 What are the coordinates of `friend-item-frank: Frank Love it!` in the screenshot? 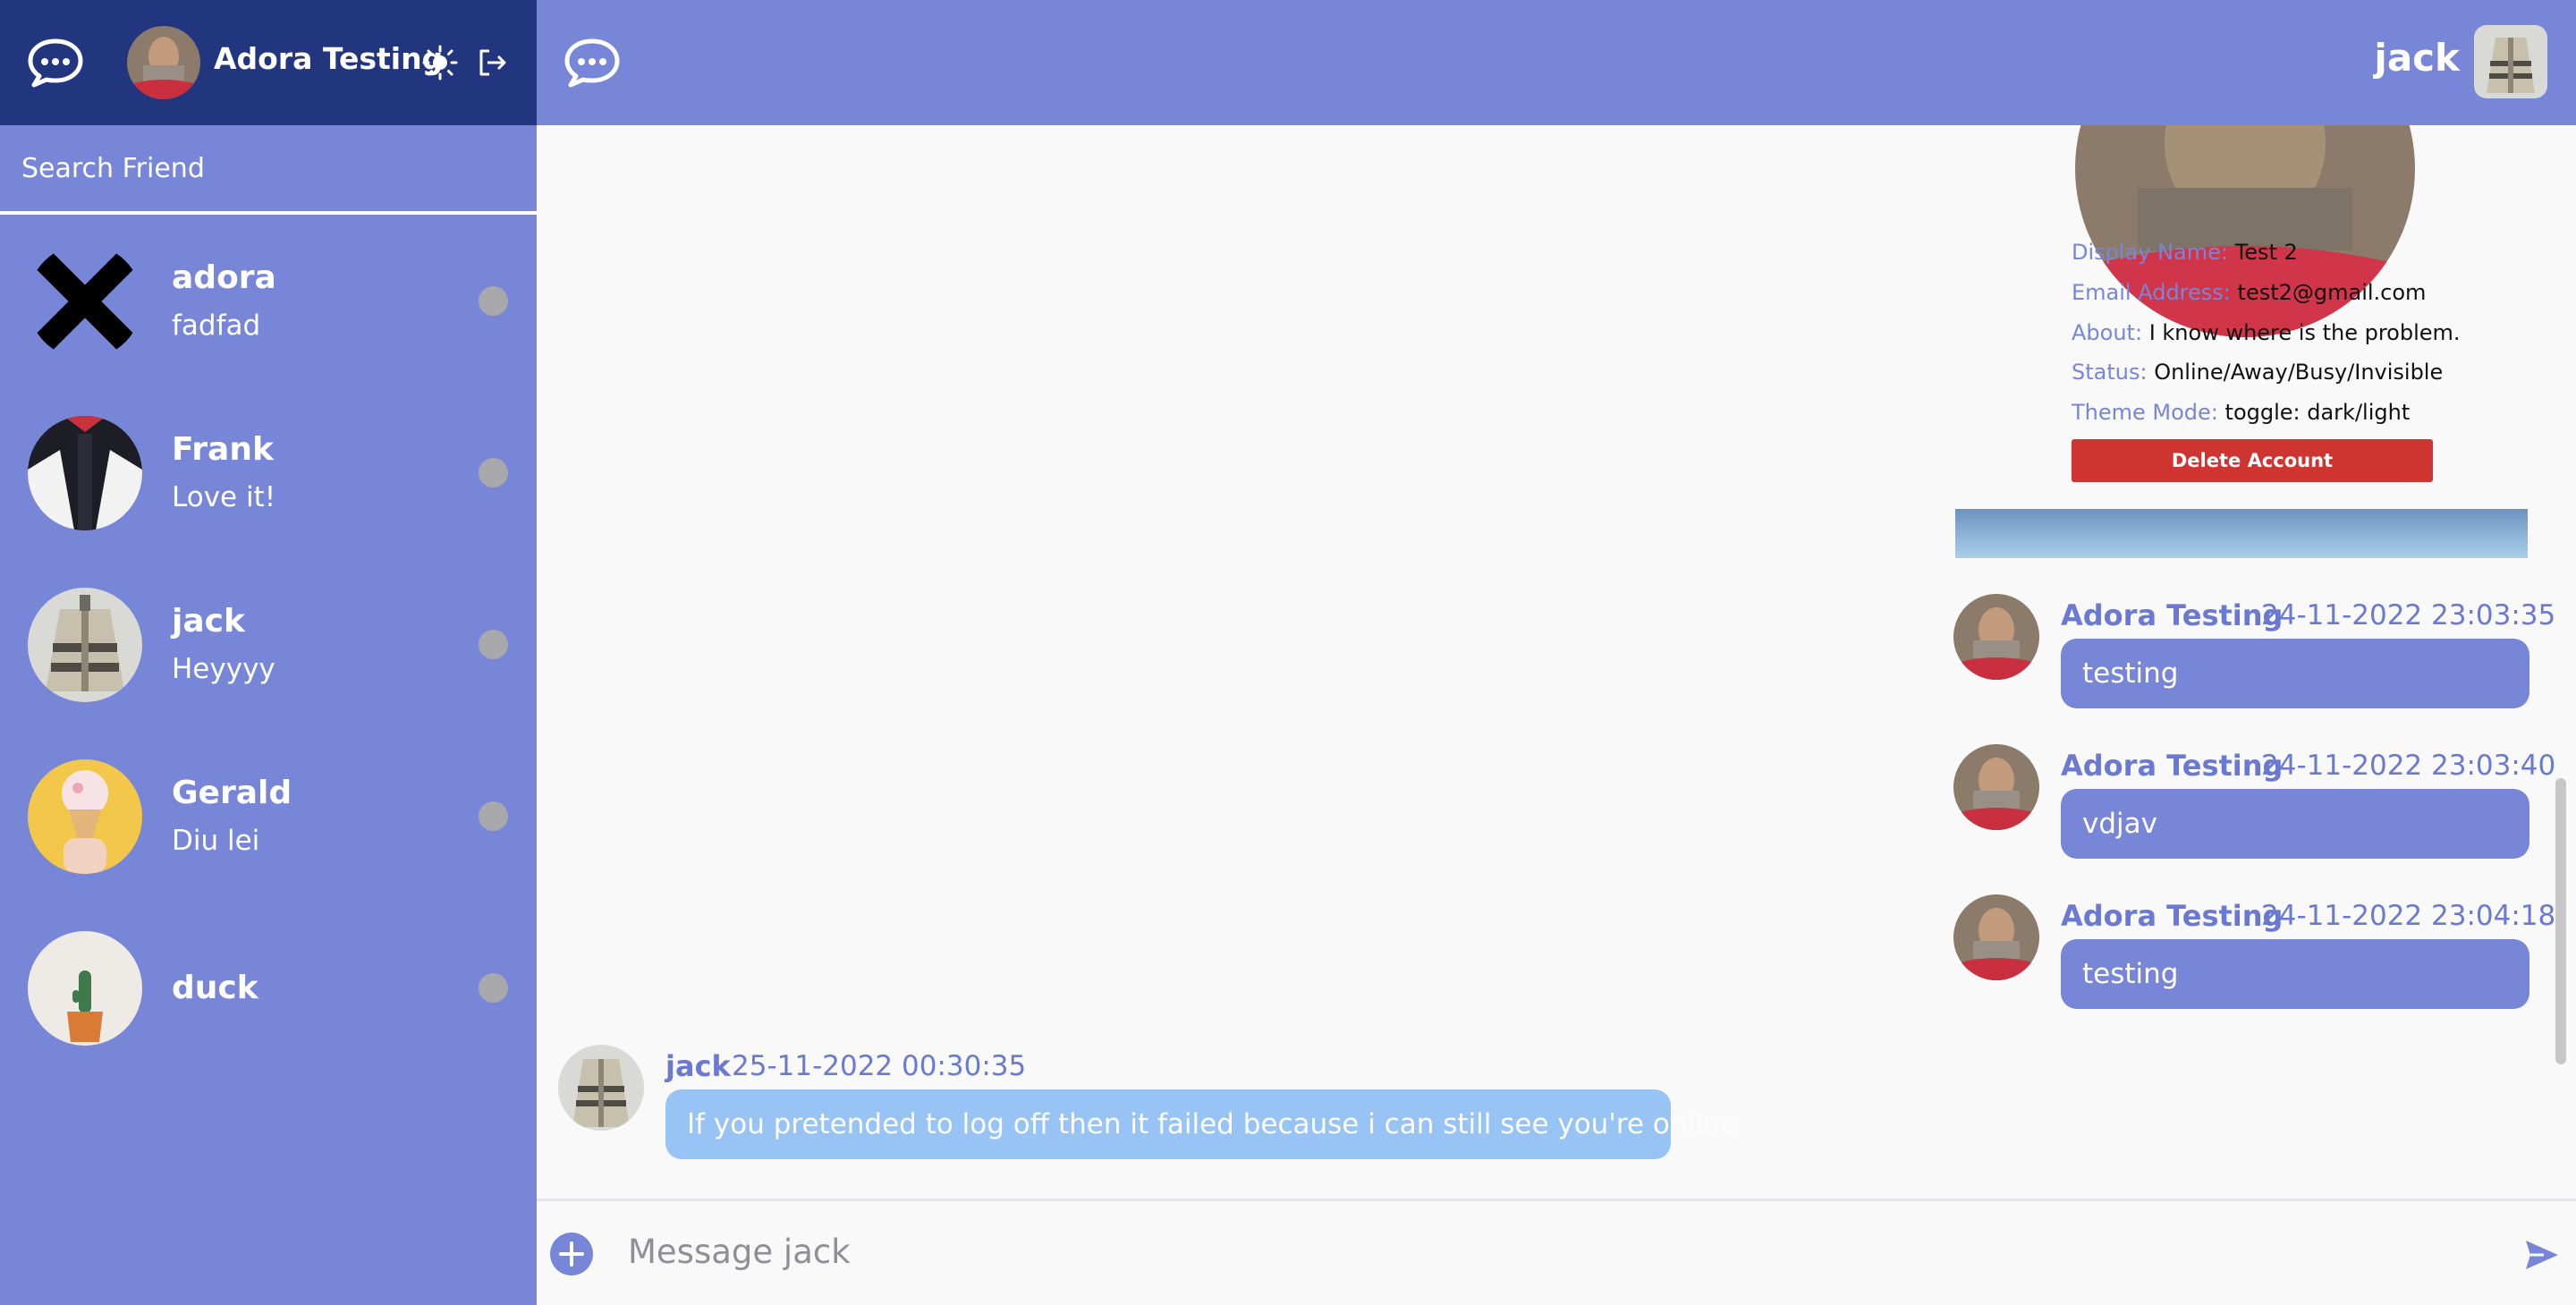 It's located at (268, 472).